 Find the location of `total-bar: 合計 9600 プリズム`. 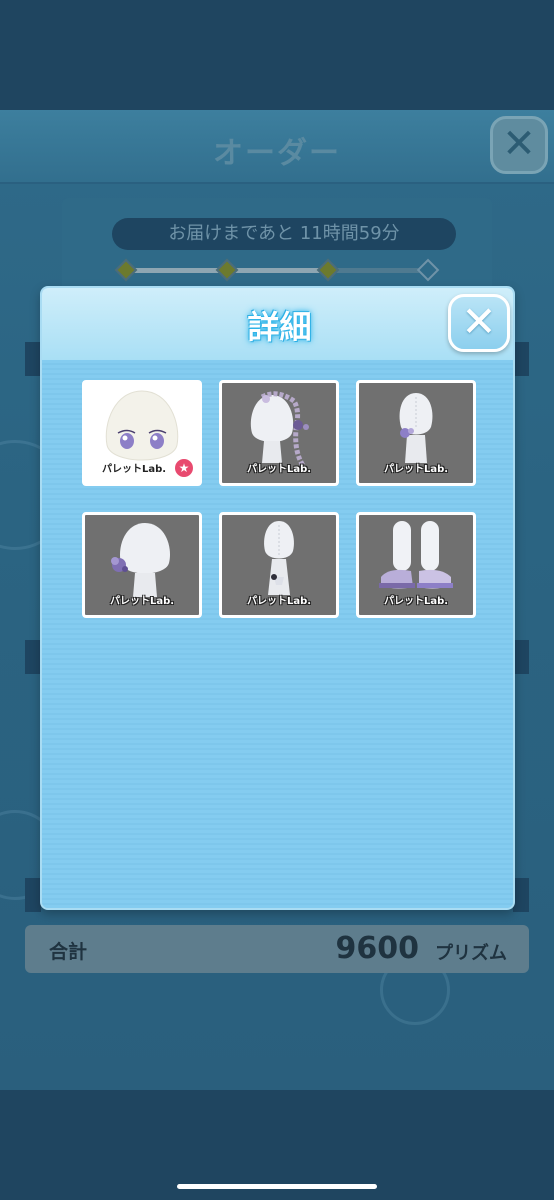

total-bar: 合計 9600 プリズム is located at coordinates (277, 949).